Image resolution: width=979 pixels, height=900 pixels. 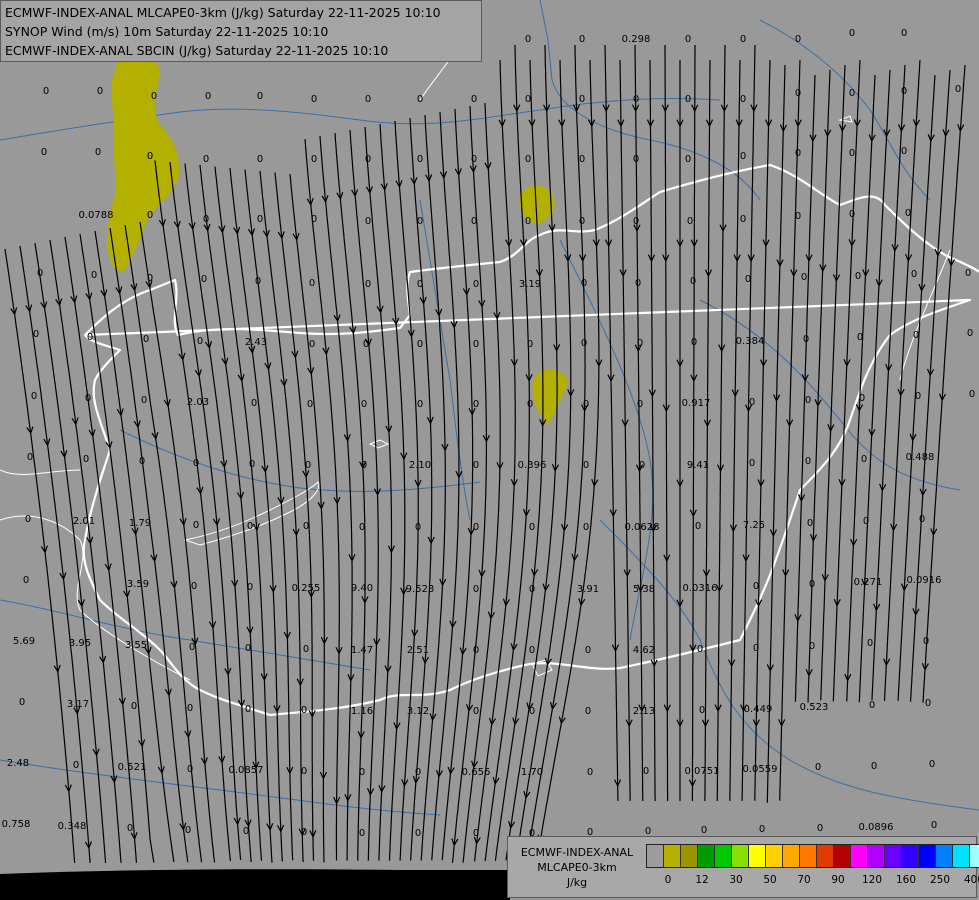 What do you see at coordinates (246, 770) in the screenshot?
I see `sbcin-value-label: 0.0857` at bounding box center [246, 770].